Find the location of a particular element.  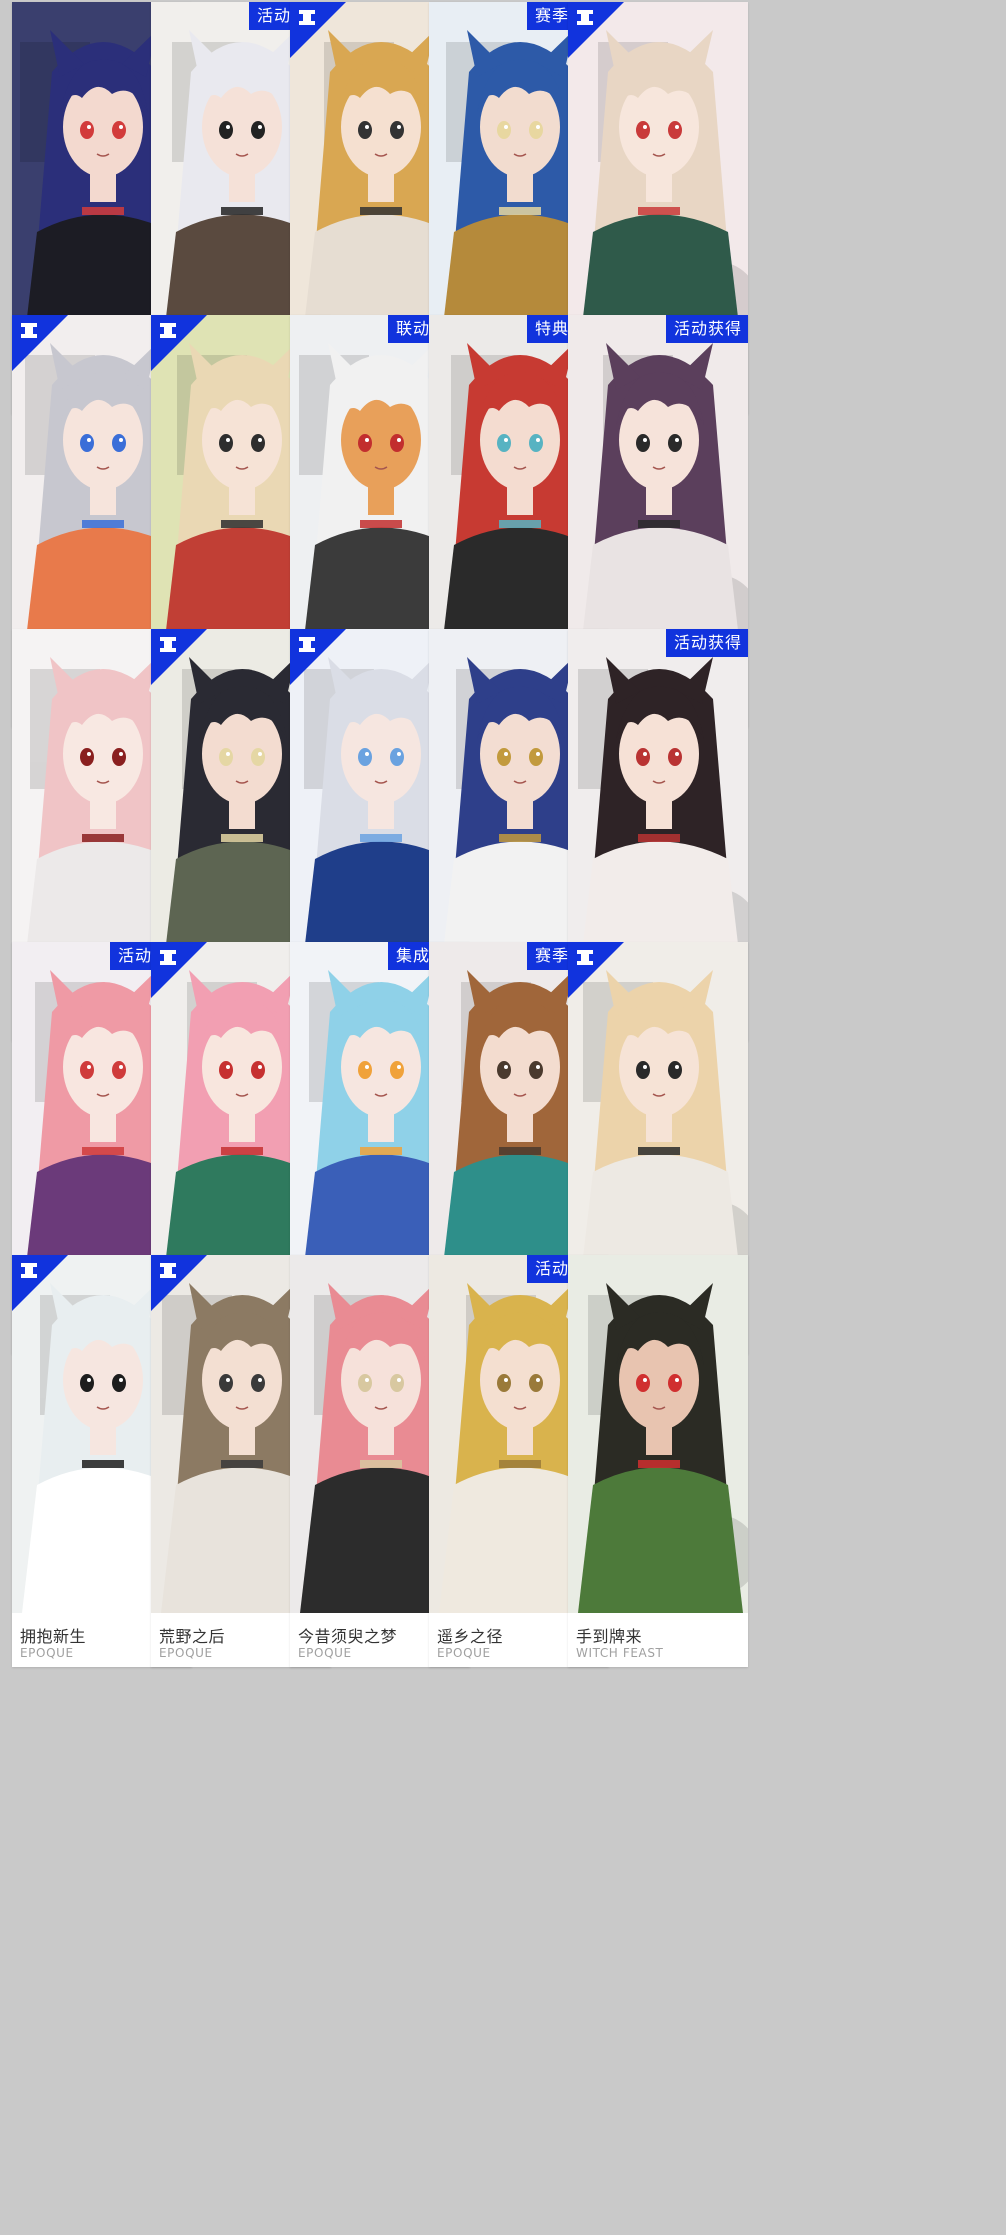

skin-name: 拥抱新生 is located at coordinates (53, 1636).